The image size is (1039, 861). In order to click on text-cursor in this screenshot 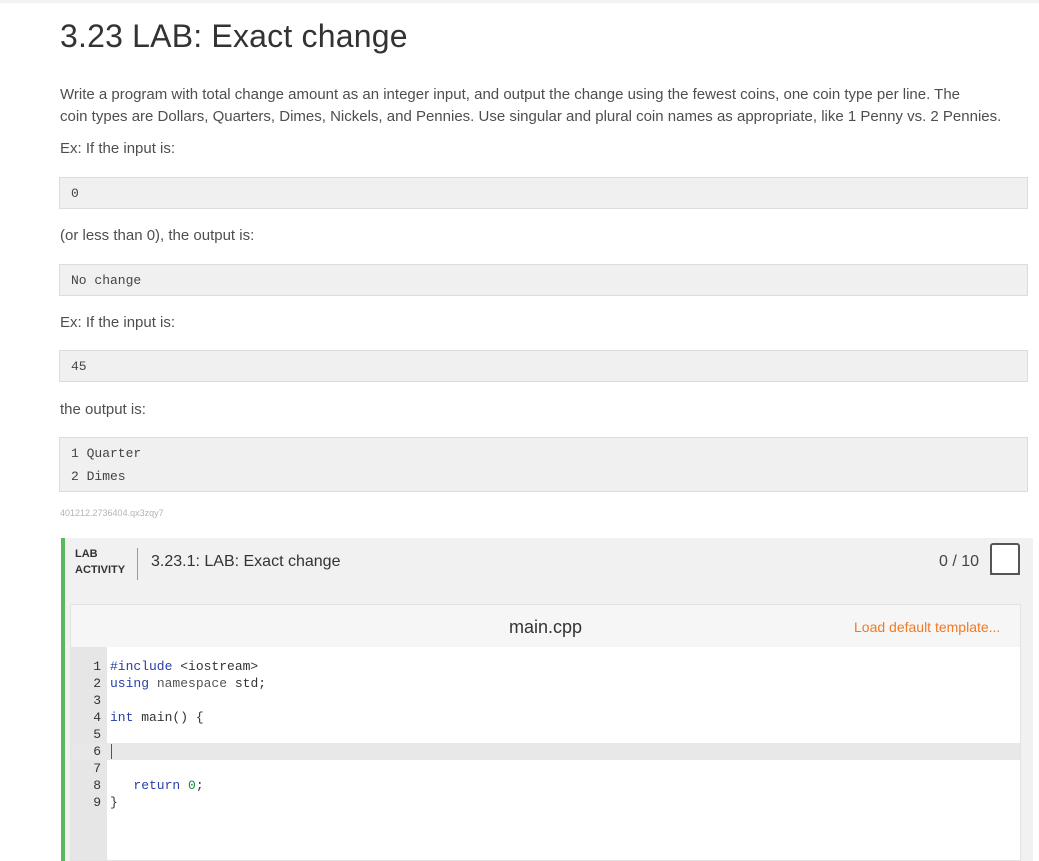, I will do `click(111, 752)`.